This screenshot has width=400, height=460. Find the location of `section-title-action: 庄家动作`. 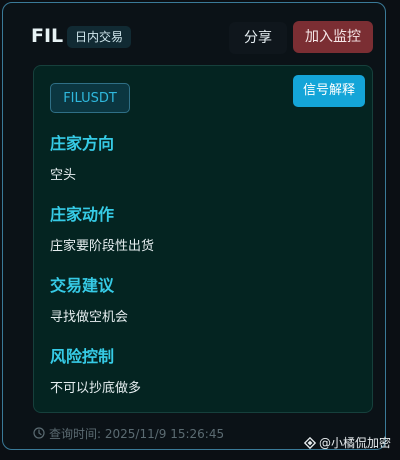

section-title-action: 庄家动作 is located at coordinates (82, 214).